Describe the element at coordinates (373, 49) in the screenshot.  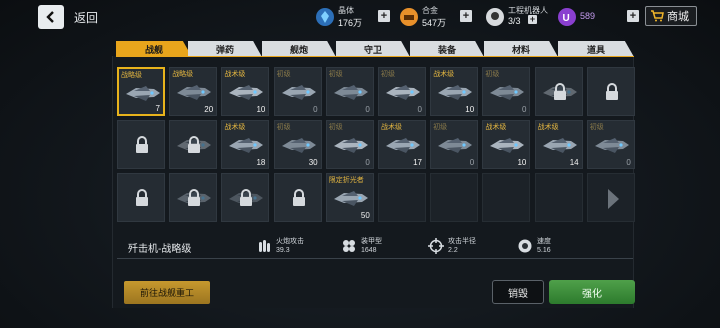
I see `tab-guards: 守卫` at that location.